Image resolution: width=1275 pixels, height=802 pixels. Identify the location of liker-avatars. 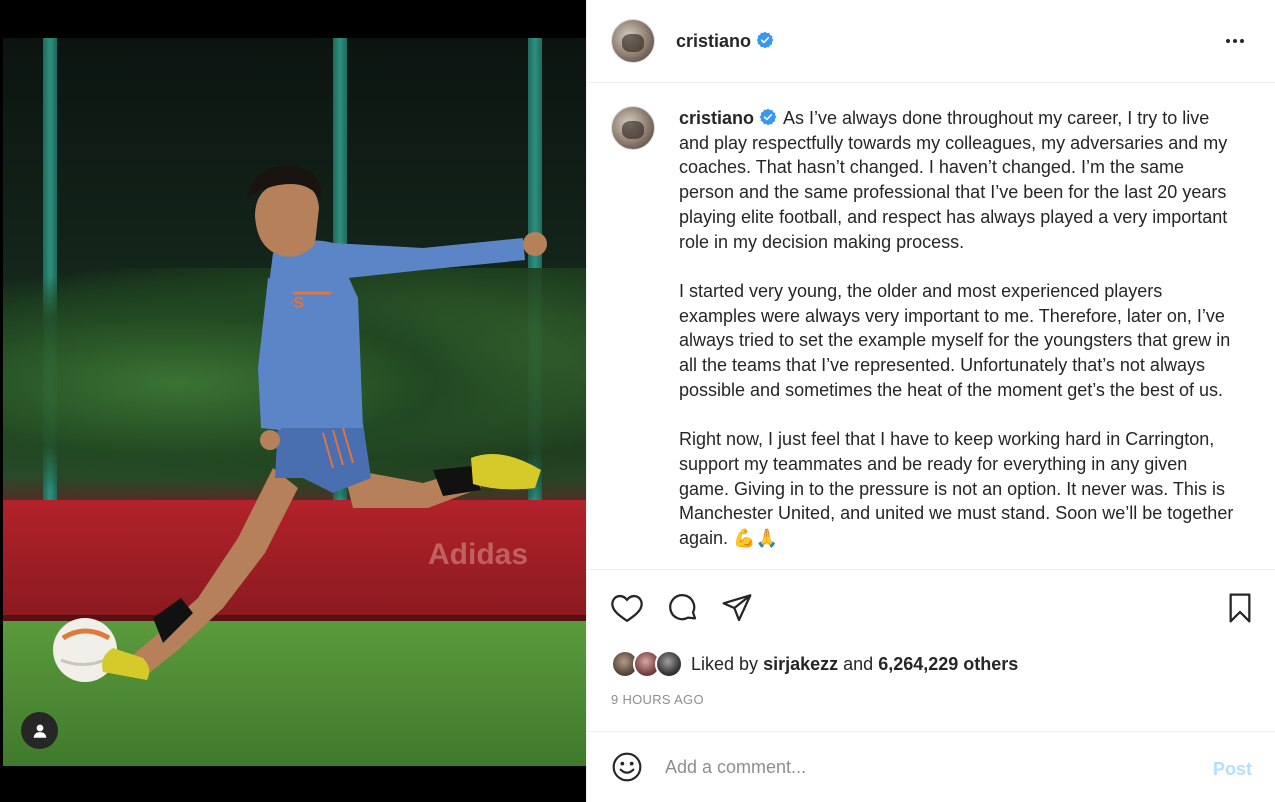
(647, 664).